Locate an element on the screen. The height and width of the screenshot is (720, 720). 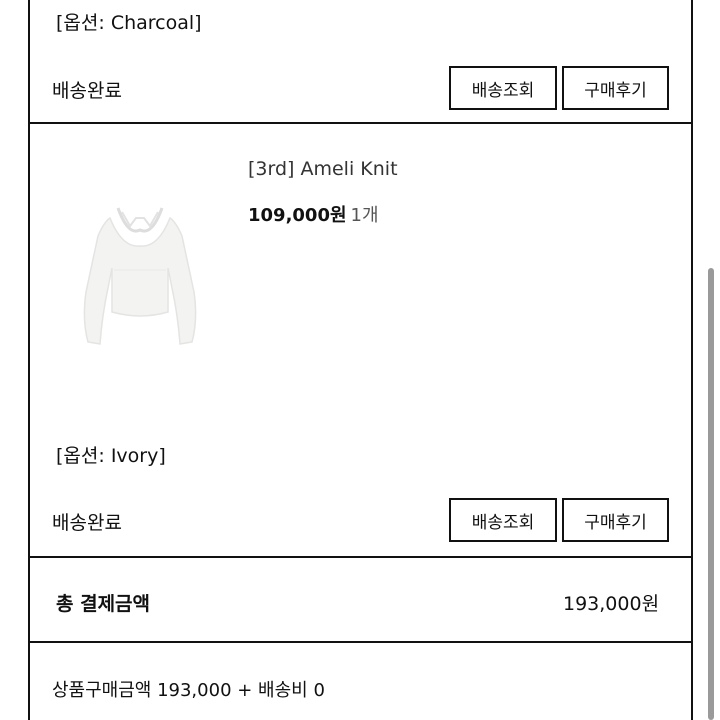
product-price-line: 109,000원 1개 is located at coordinates (313, 214).